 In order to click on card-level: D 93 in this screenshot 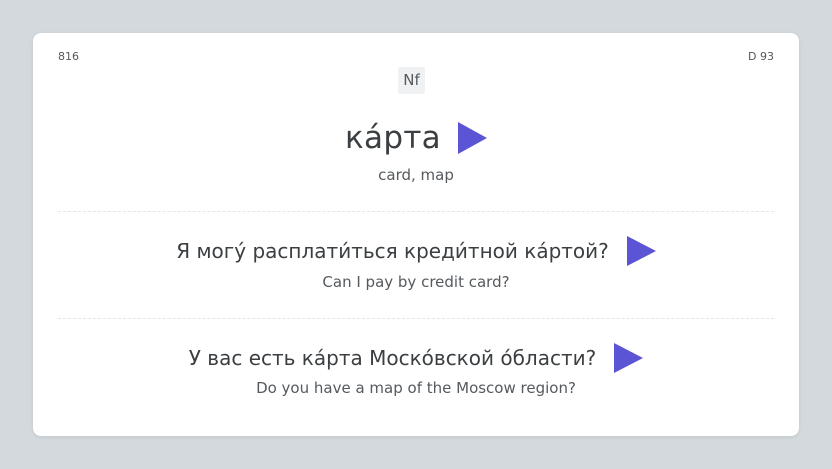, I will do `click(761, 56)`.